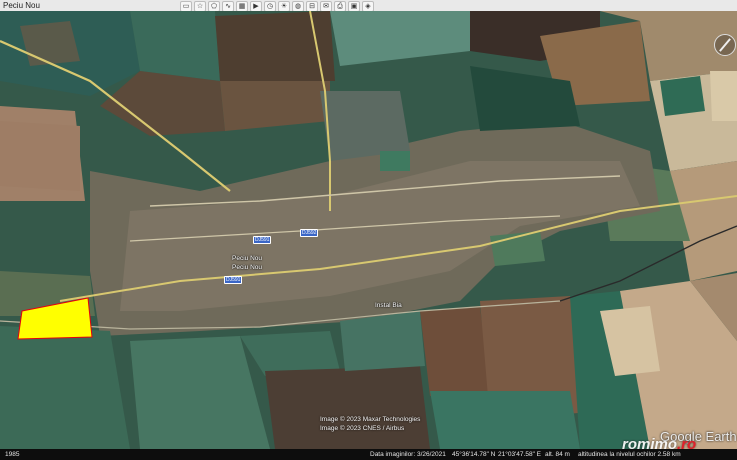 The image size is (737, 460). I want to click on place-label: Instal Bia, so click(388, 305).